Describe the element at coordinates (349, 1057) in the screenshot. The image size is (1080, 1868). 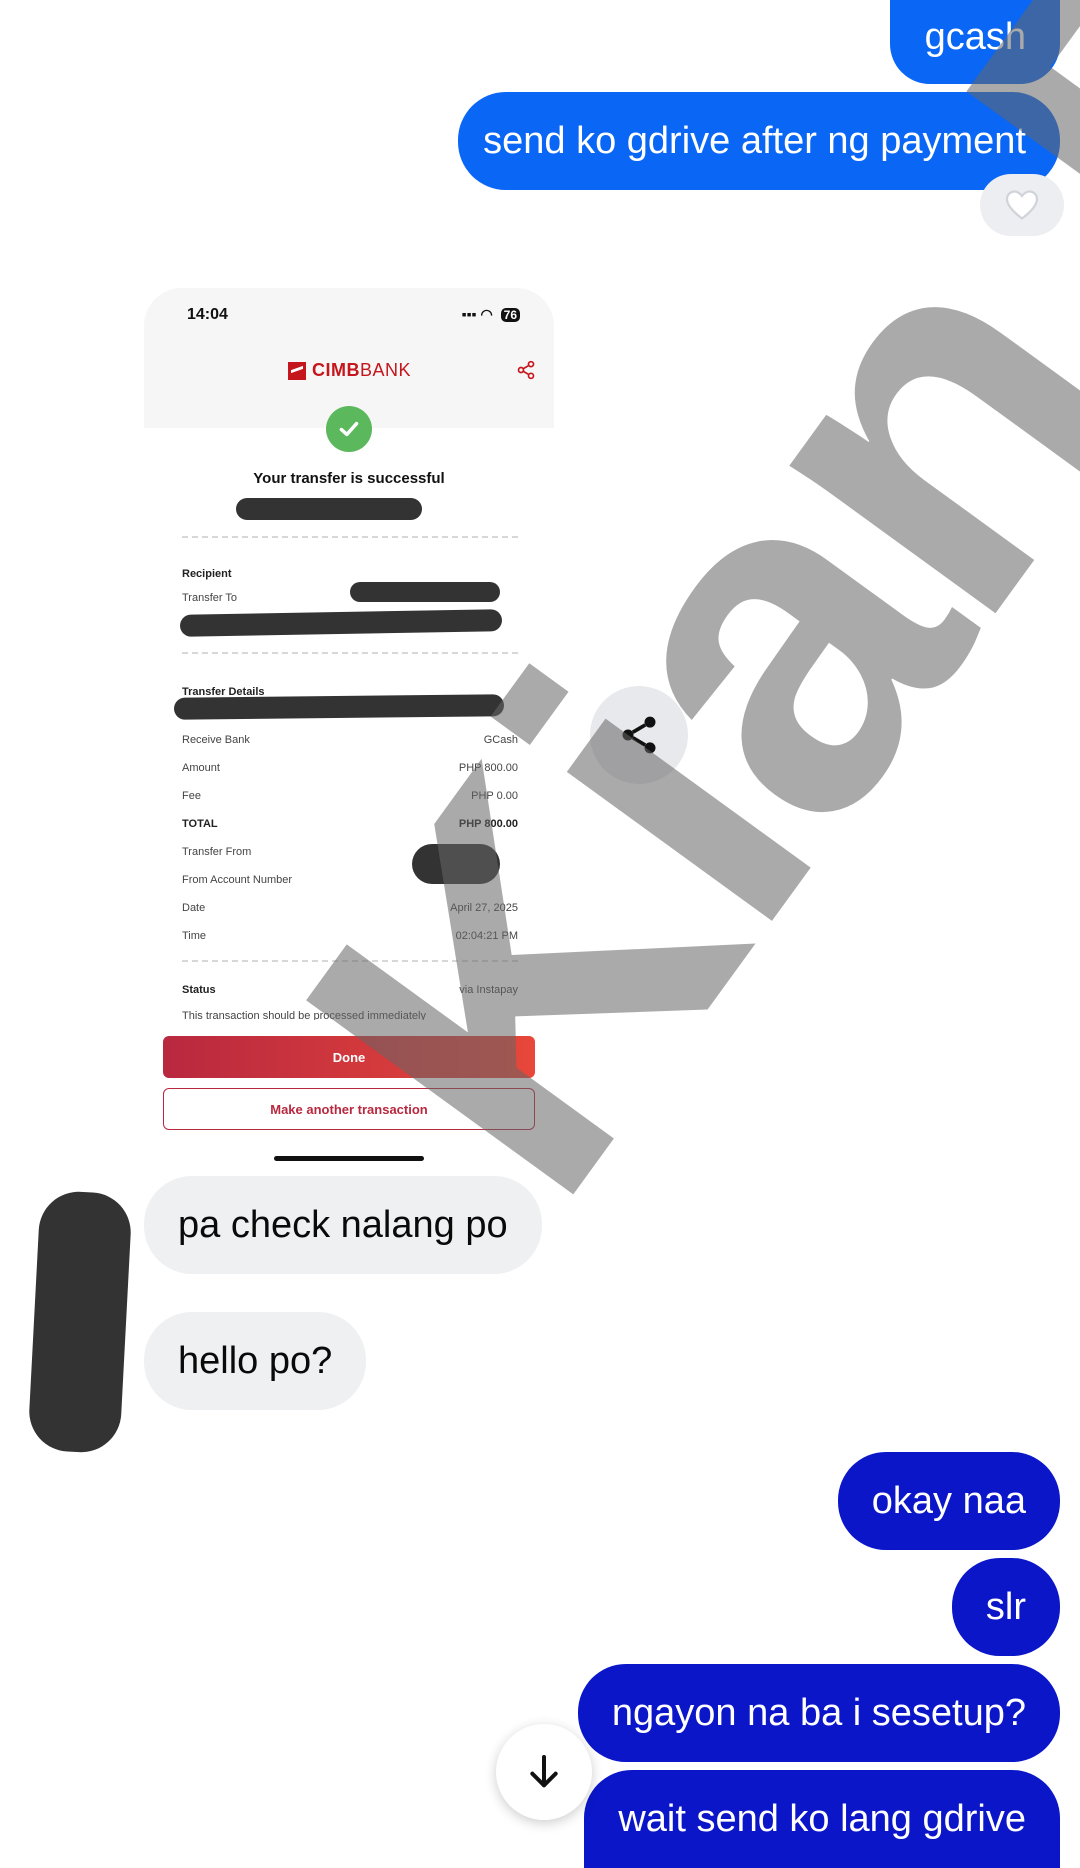
I see `done-button: Done` at that location.